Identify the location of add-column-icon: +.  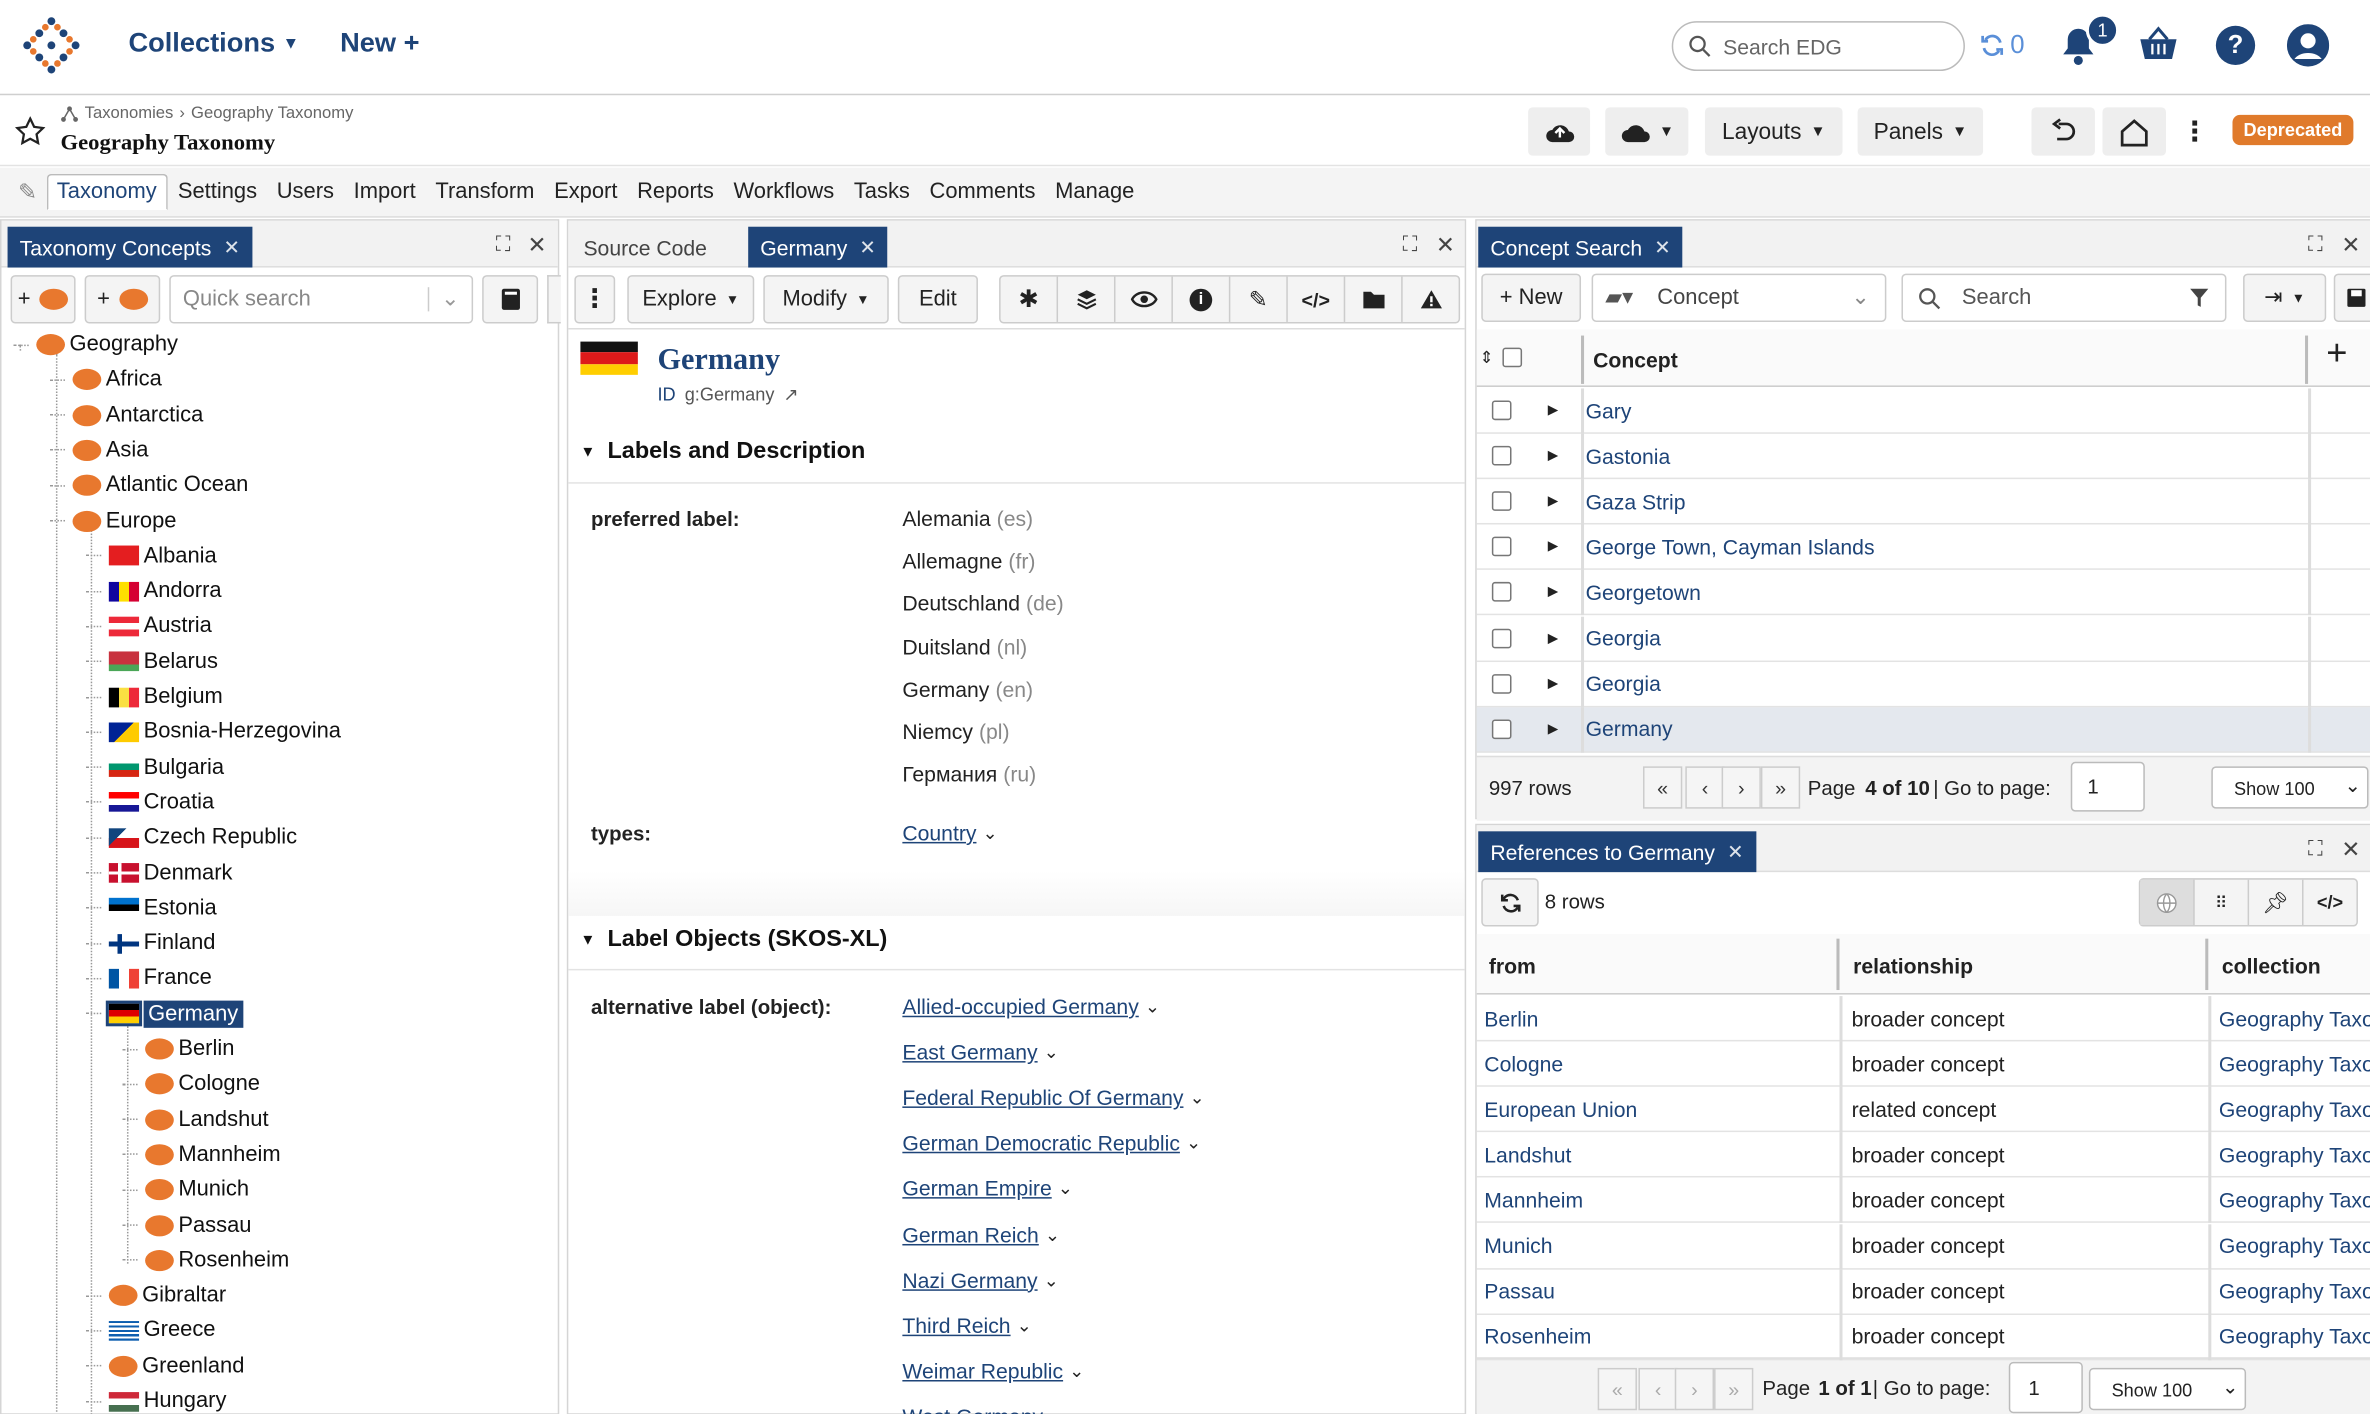
(2336, 353).